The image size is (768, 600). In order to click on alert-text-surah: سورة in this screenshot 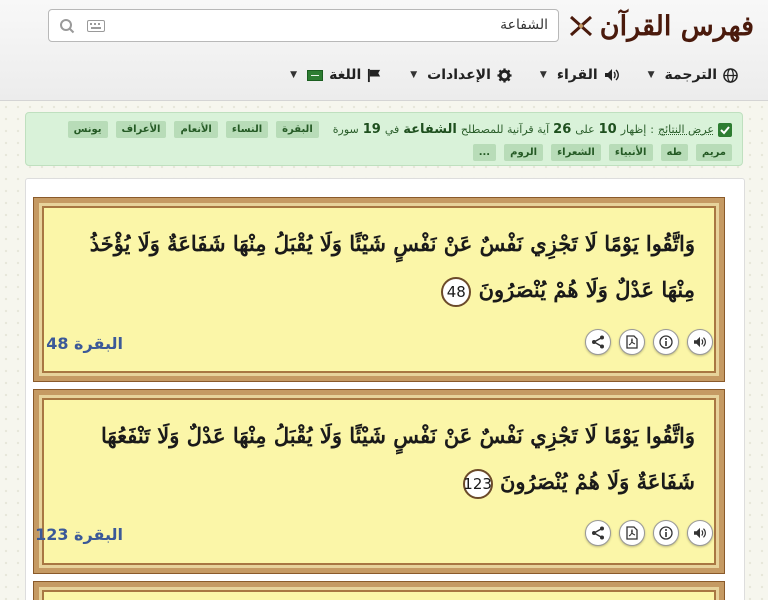, I will do `click(345, 129)`.